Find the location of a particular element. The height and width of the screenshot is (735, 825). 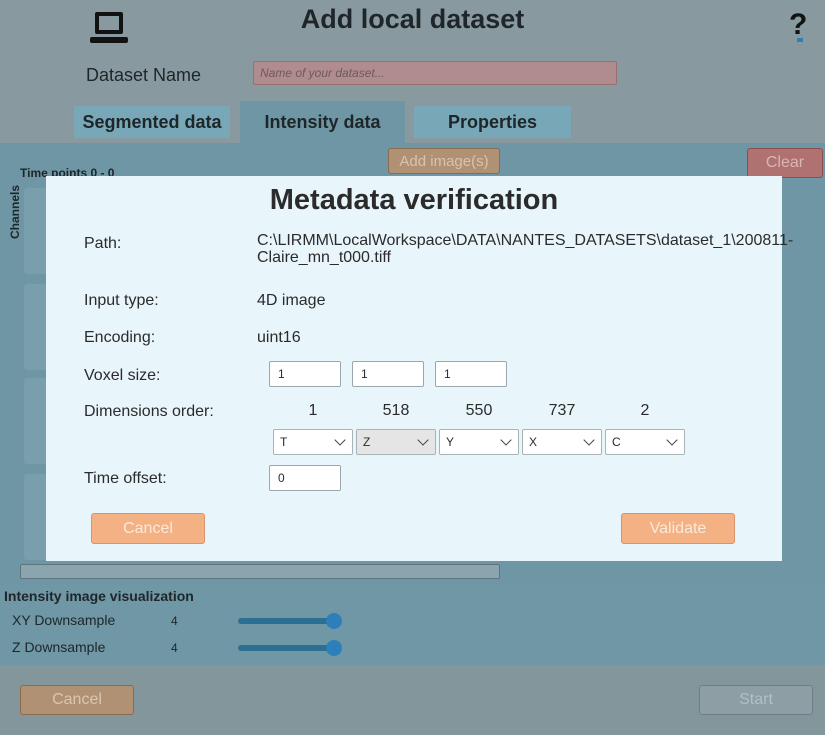

dimension-size: 518 is located at coordinates (396, 410).